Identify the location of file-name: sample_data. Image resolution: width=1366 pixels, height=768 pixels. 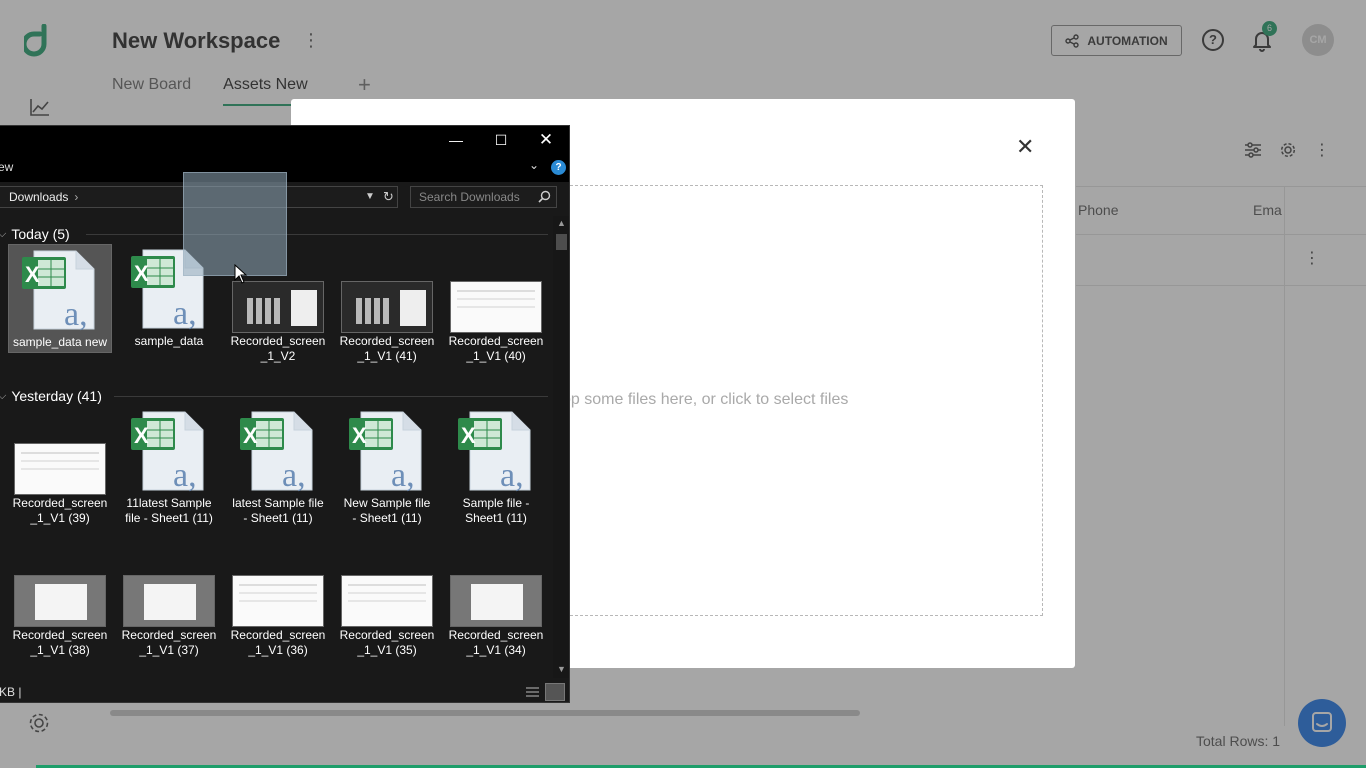
(169, 341).